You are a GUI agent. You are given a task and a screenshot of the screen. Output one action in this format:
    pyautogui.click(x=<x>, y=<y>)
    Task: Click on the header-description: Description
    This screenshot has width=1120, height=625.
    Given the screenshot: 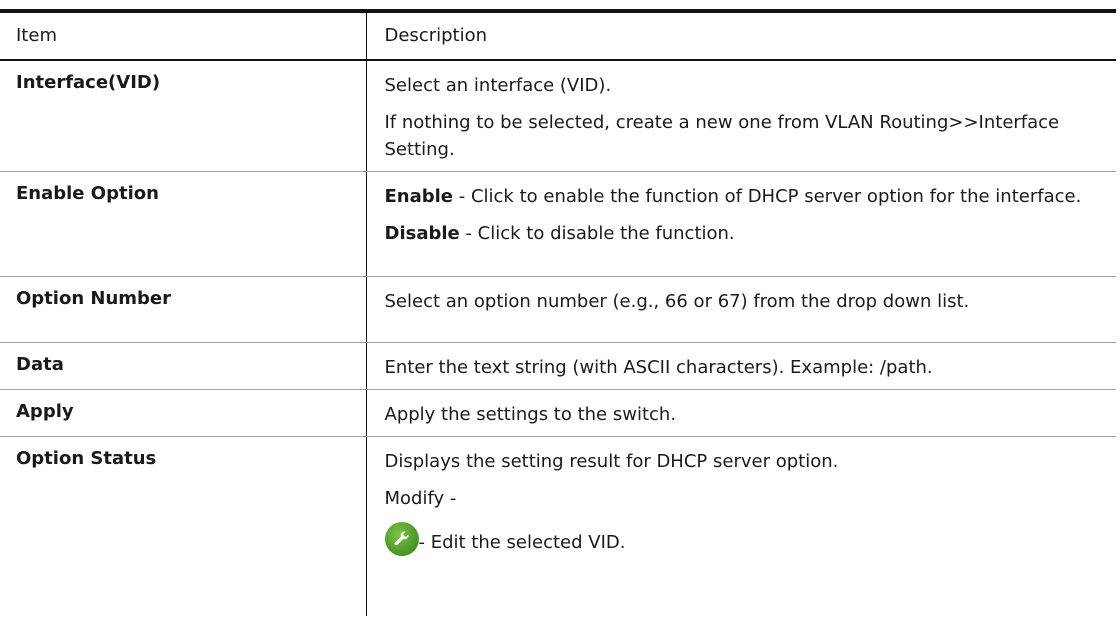 What is the action you would take?
    pyautogui.click(x=741, y=35)
    